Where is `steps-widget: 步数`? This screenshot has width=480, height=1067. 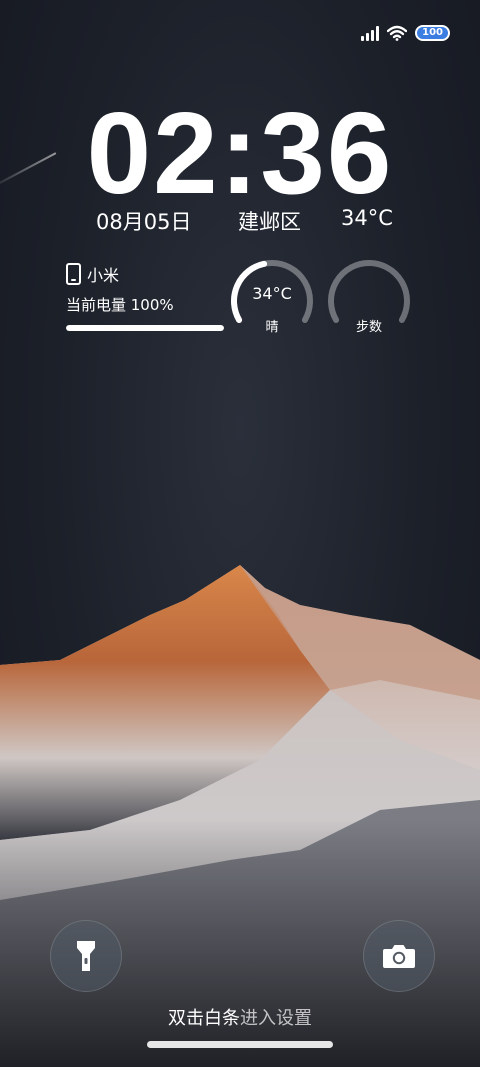 steps-widget: 步数 is located at coordinates (371, 298).